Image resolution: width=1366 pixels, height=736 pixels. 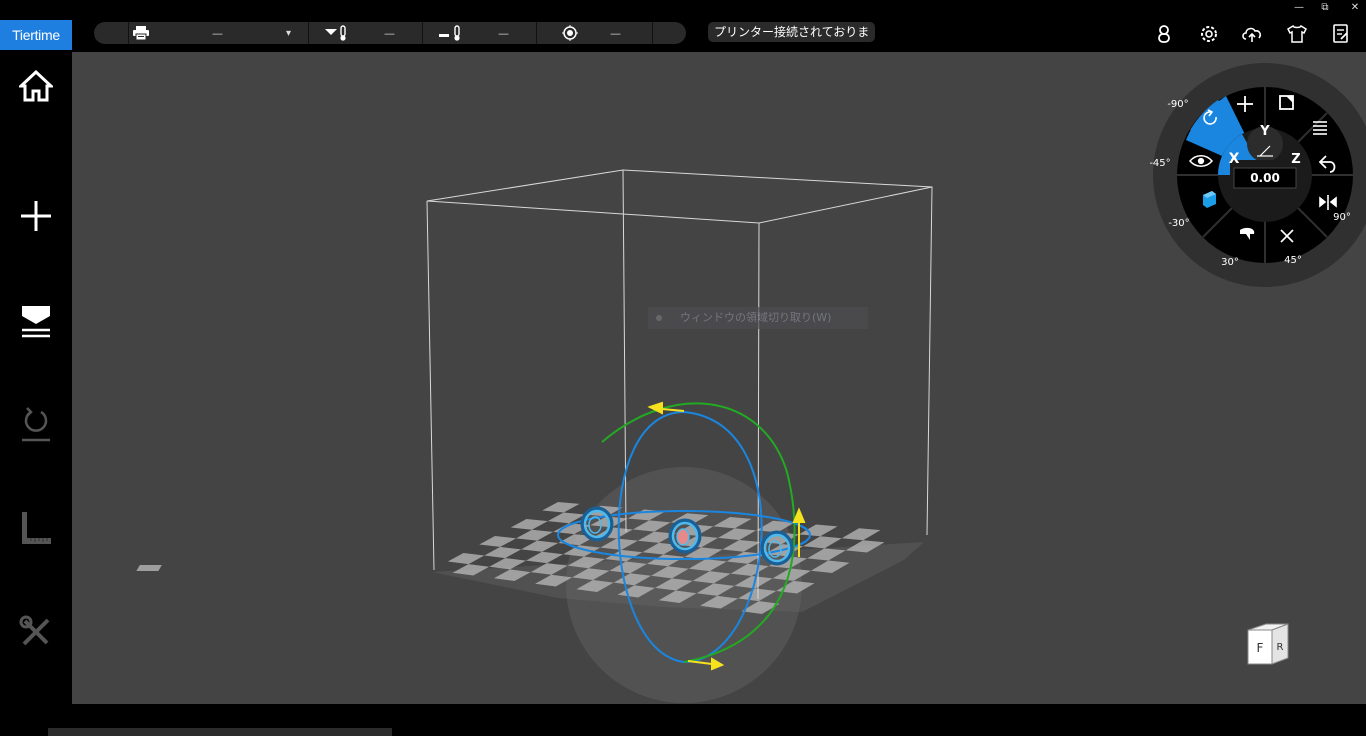 I want to click on settings-icon, so click(x=1209, y=34).